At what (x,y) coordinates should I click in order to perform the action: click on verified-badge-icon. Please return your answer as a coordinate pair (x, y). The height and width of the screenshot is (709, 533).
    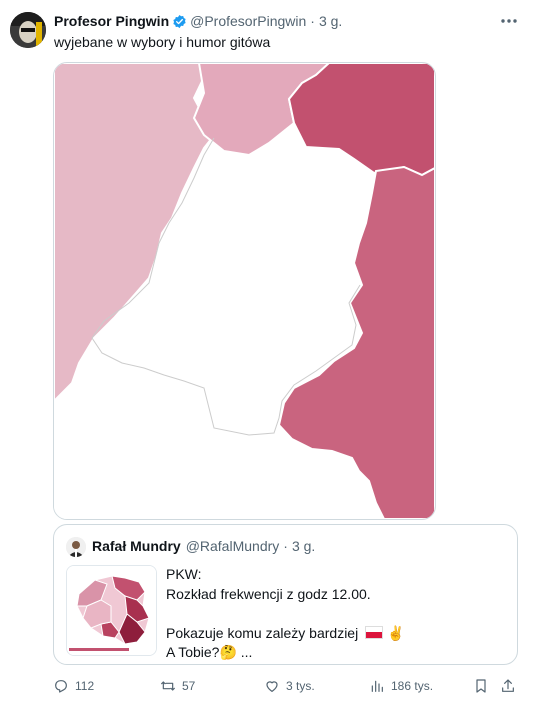
    Looking at the image, I should click on (179, 21).